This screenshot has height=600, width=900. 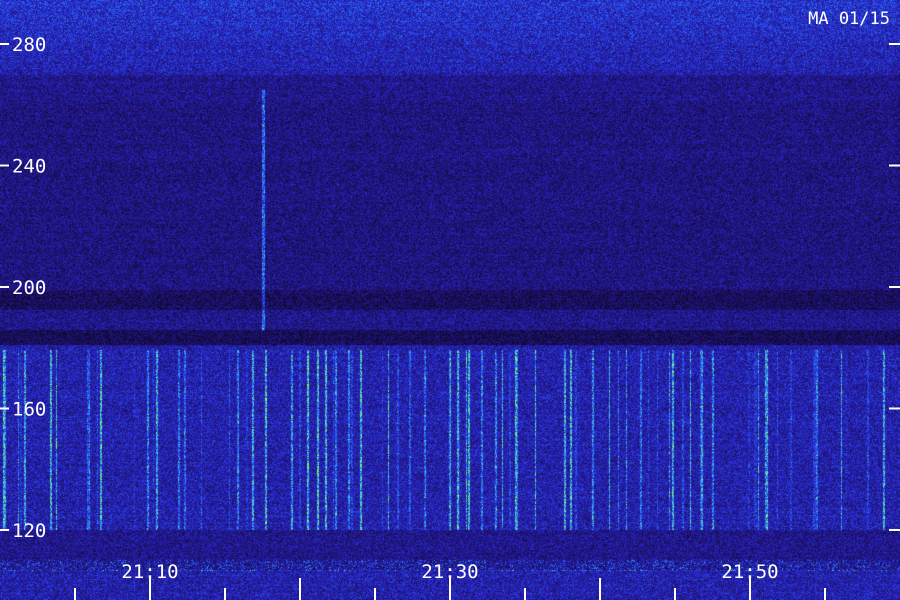 I want to click on x-axis: 21:10 21:30 21:50, so click(x=450, y=580).